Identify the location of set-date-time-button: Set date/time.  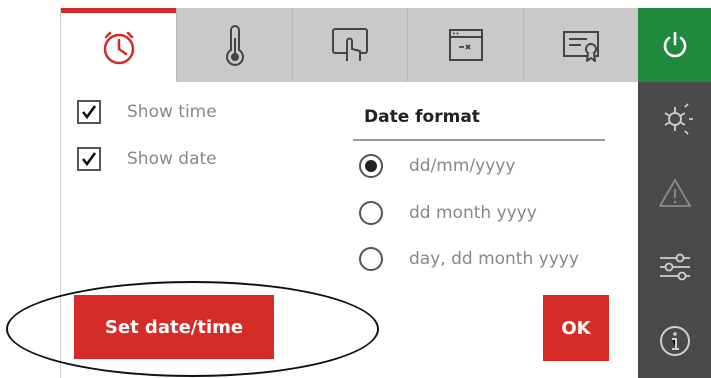
(174, 327).